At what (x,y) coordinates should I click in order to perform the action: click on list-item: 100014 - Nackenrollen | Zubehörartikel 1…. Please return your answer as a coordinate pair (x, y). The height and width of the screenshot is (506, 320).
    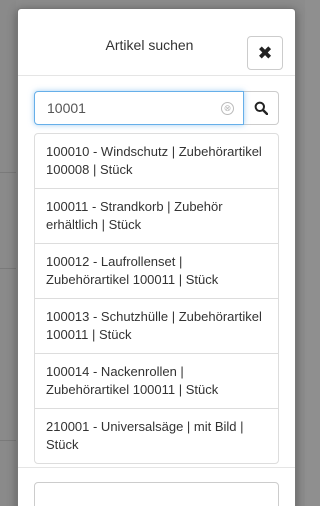
    Looking at the image, I should click on (156, 381).